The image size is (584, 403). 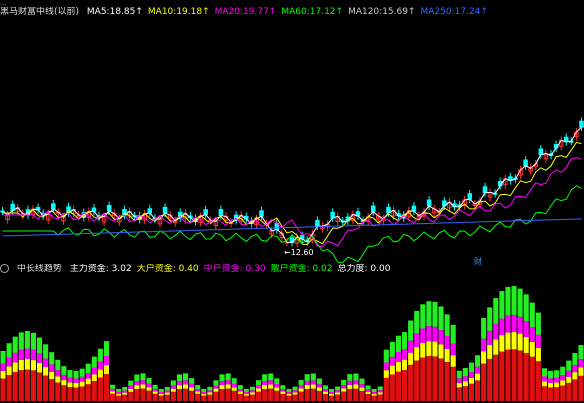 I want to click on settings-gear-icon, so click(x=4, y=268).